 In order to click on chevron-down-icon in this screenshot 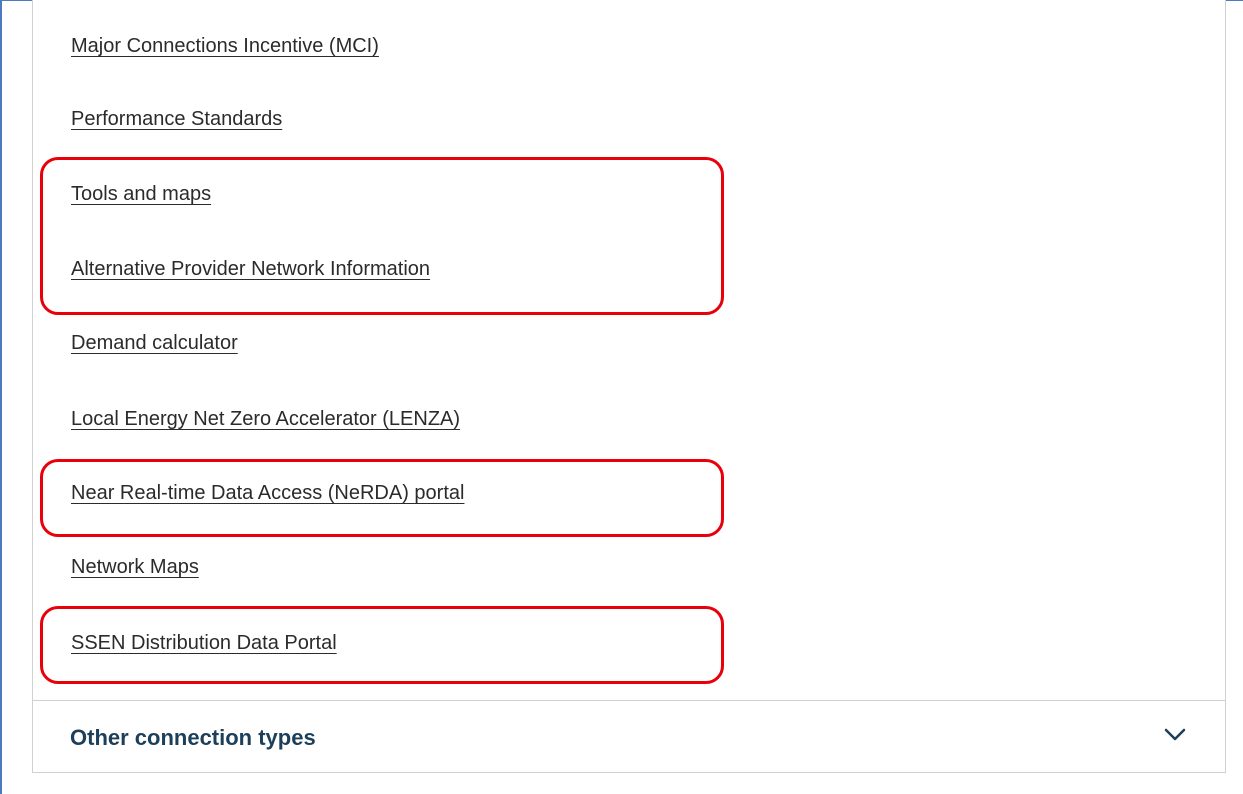, I will do `click(1175, 735)`.